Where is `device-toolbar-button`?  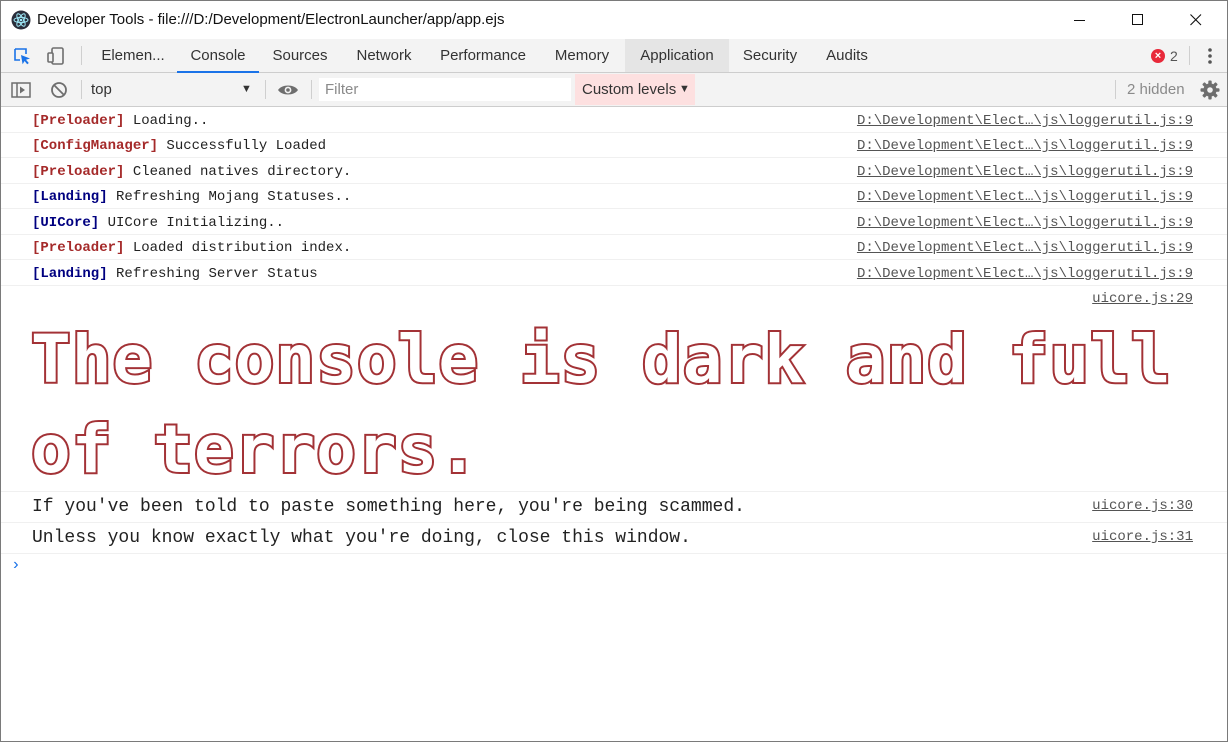
device-toolbar-button is located at coordinates (56, 55).